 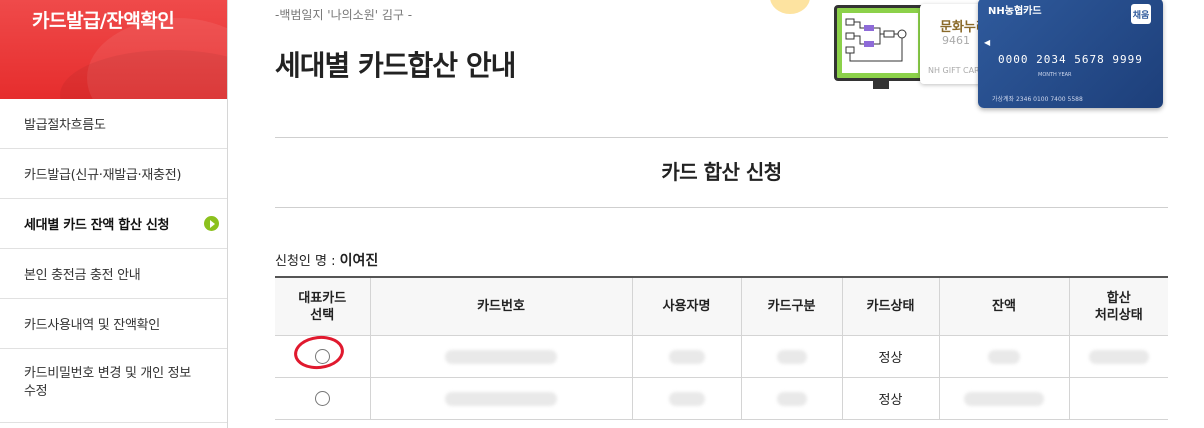 I want to click on header-merge-status: 합산 처리상태, so click(x=1118, y=306).